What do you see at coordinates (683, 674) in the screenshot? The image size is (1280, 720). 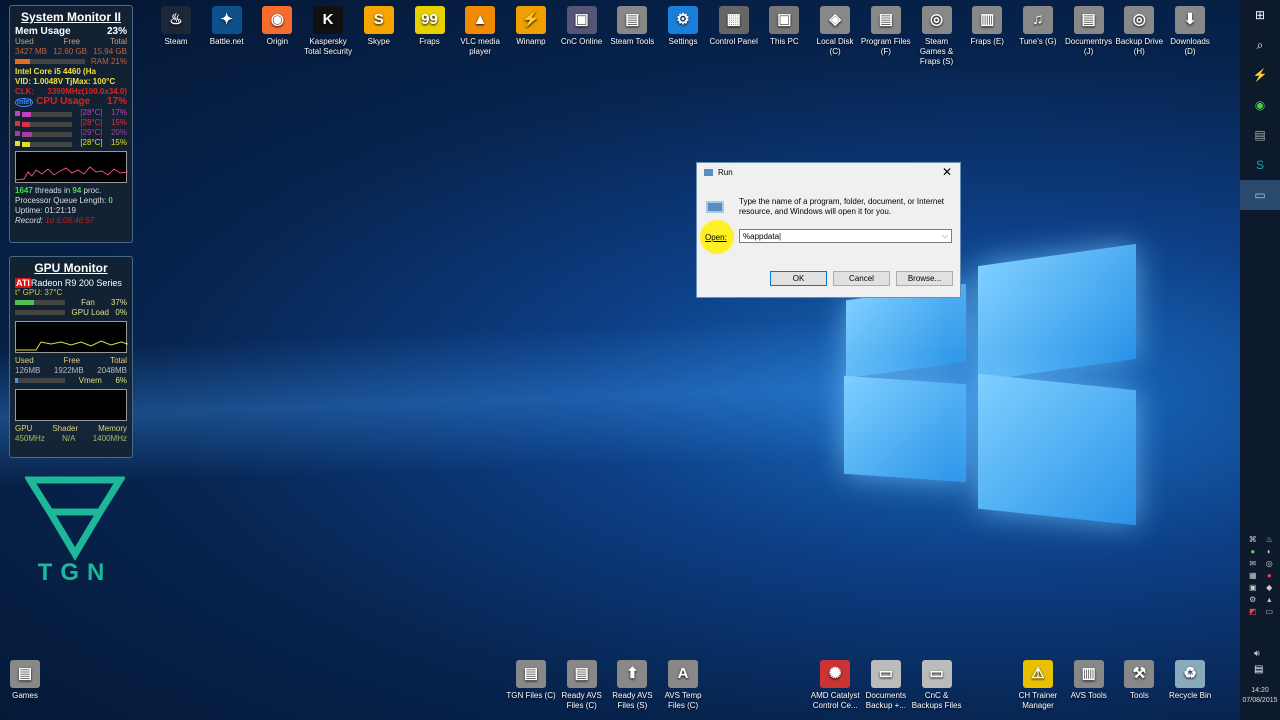 I see `avs-temp-files-c--icon: A` at bounding box center [683, 674].